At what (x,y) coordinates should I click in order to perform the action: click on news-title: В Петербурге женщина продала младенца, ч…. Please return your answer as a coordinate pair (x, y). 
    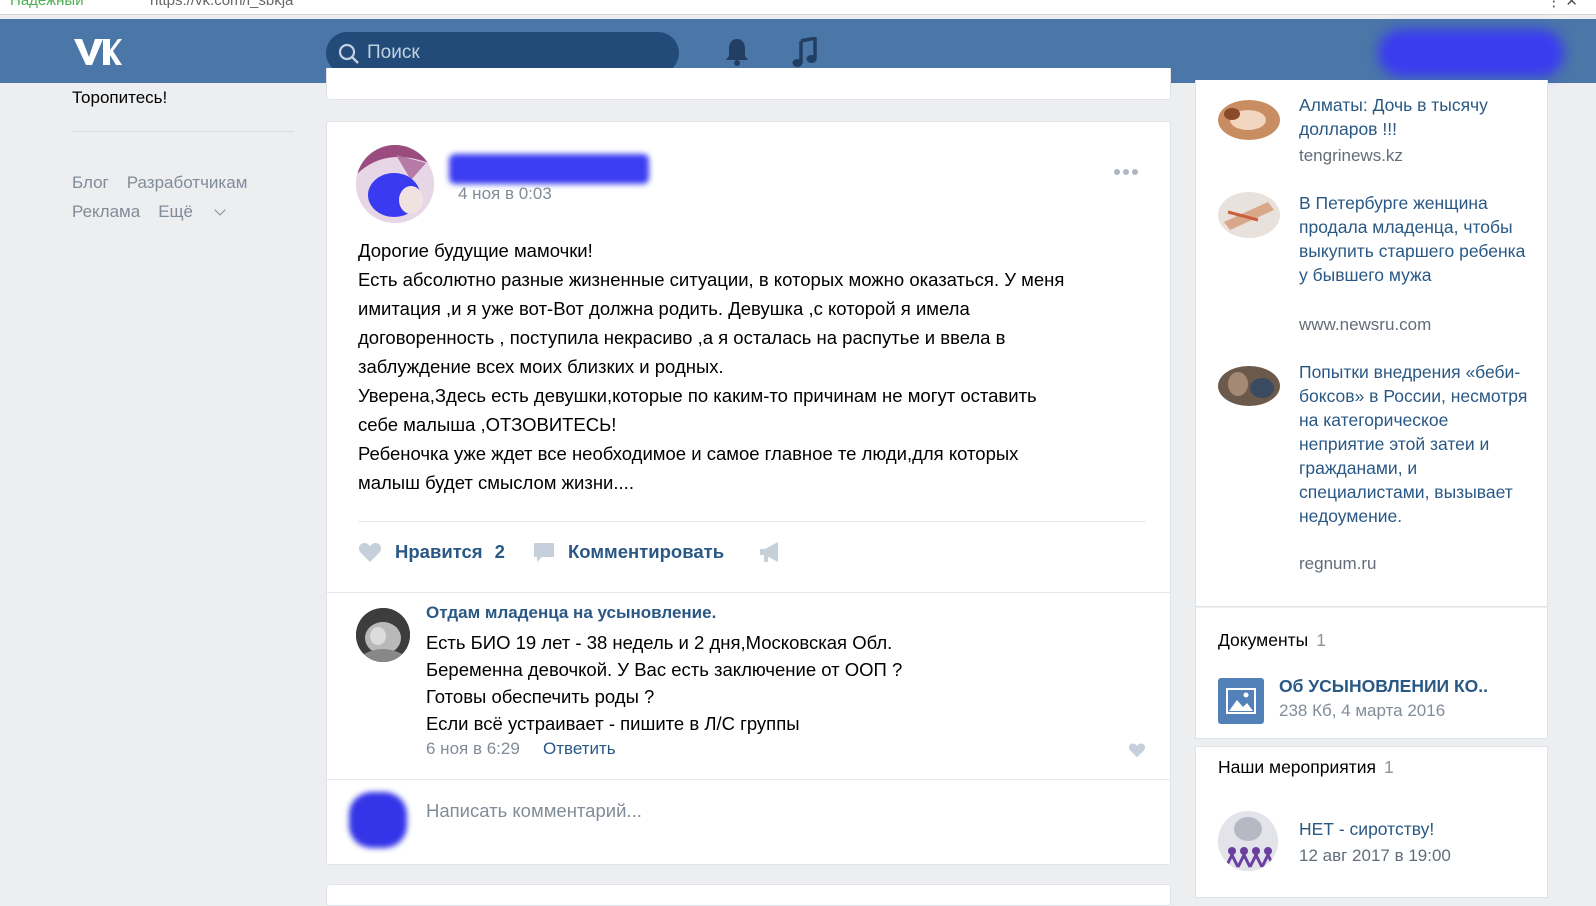
    Looking at the image, I should click on (1414, 239).